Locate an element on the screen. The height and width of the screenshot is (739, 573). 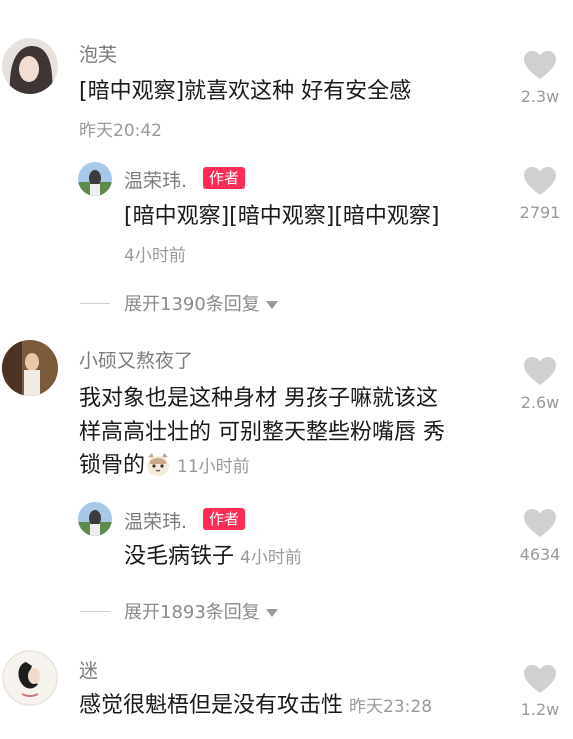
comment-text: 感觉很魁梧但是没有攻击性 is located at coordinates (211, 705).